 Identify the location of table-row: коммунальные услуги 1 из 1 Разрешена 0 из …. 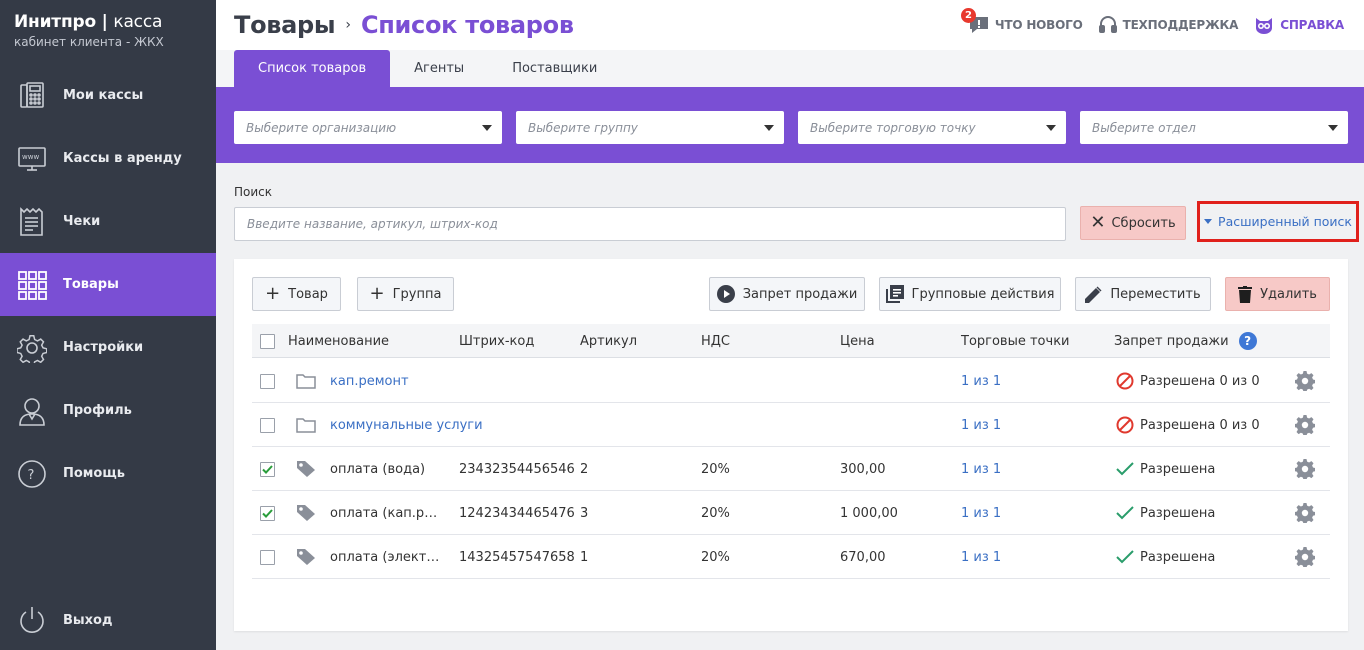
(791, 425).